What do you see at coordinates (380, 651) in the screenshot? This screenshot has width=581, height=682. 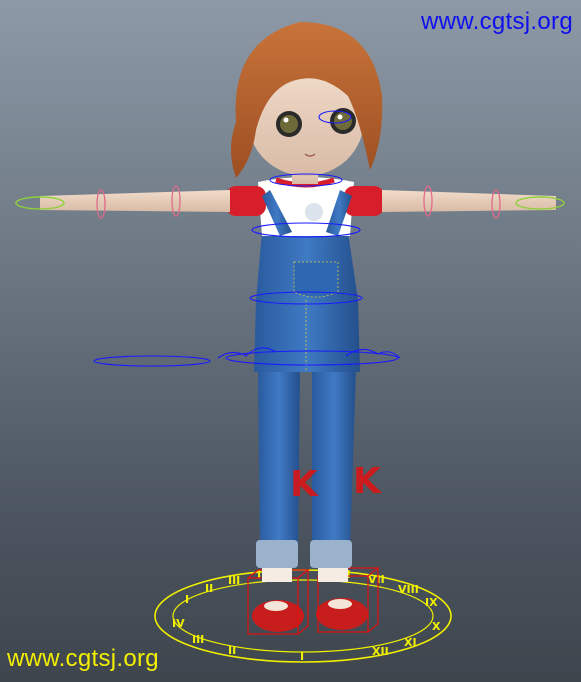 I see `svg-text: XII` at bounding box center [380, 651].